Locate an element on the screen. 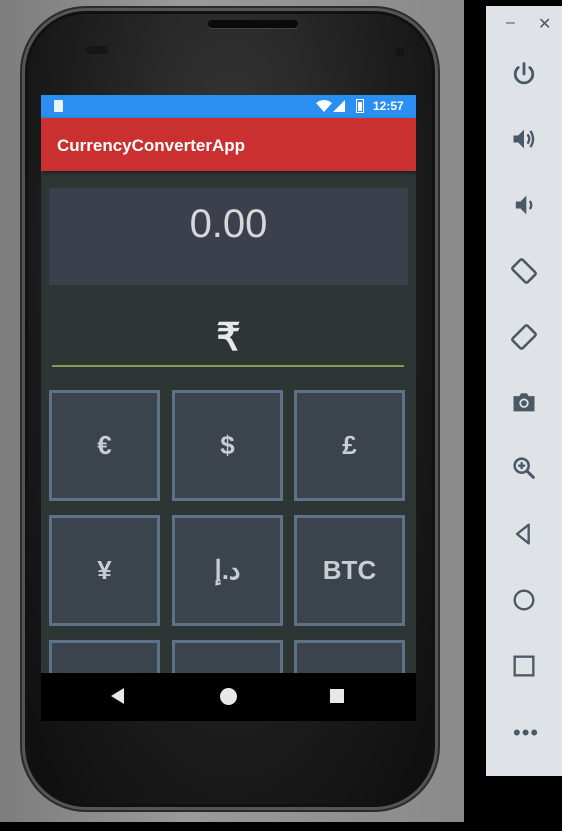  currency-key-pound: £ is located at coordinates (349, 445).